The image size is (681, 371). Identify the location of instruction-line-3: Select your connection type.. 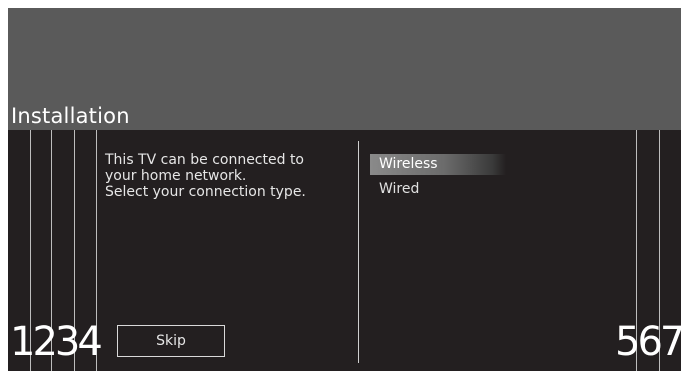
(205, 192).